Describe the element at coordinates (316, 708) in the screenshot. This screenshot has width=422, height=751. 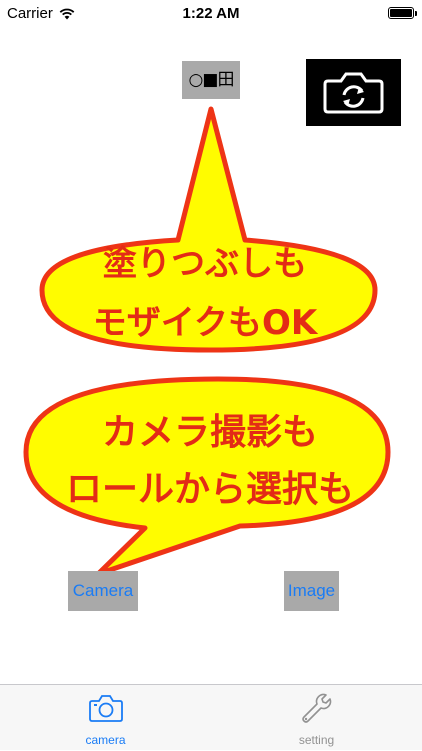
I see `wrench-icon` at that location.